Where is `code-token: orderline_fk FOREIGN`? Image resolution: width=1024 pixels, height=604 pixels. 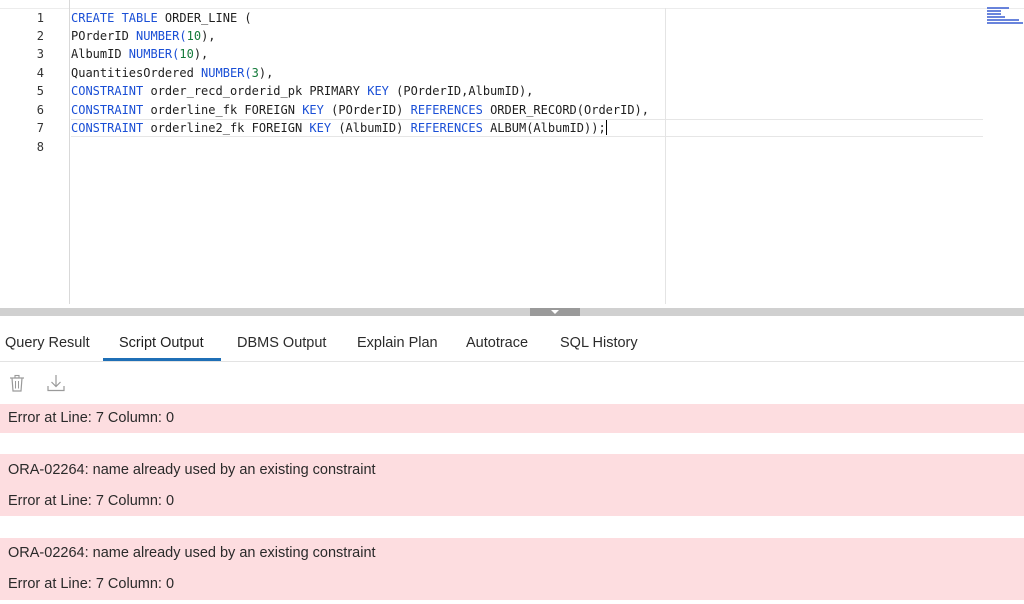 code-token: orderline_fk FOREIGN is located at coordinates (223, 110).